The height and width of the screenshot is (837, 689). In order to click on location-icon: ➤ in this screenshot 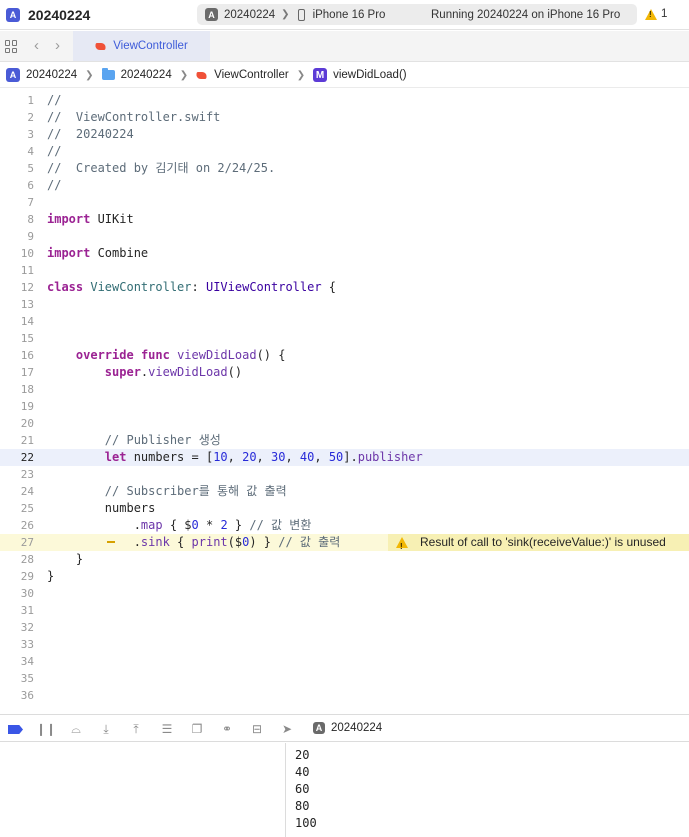, I will do `click(287, 729)`.